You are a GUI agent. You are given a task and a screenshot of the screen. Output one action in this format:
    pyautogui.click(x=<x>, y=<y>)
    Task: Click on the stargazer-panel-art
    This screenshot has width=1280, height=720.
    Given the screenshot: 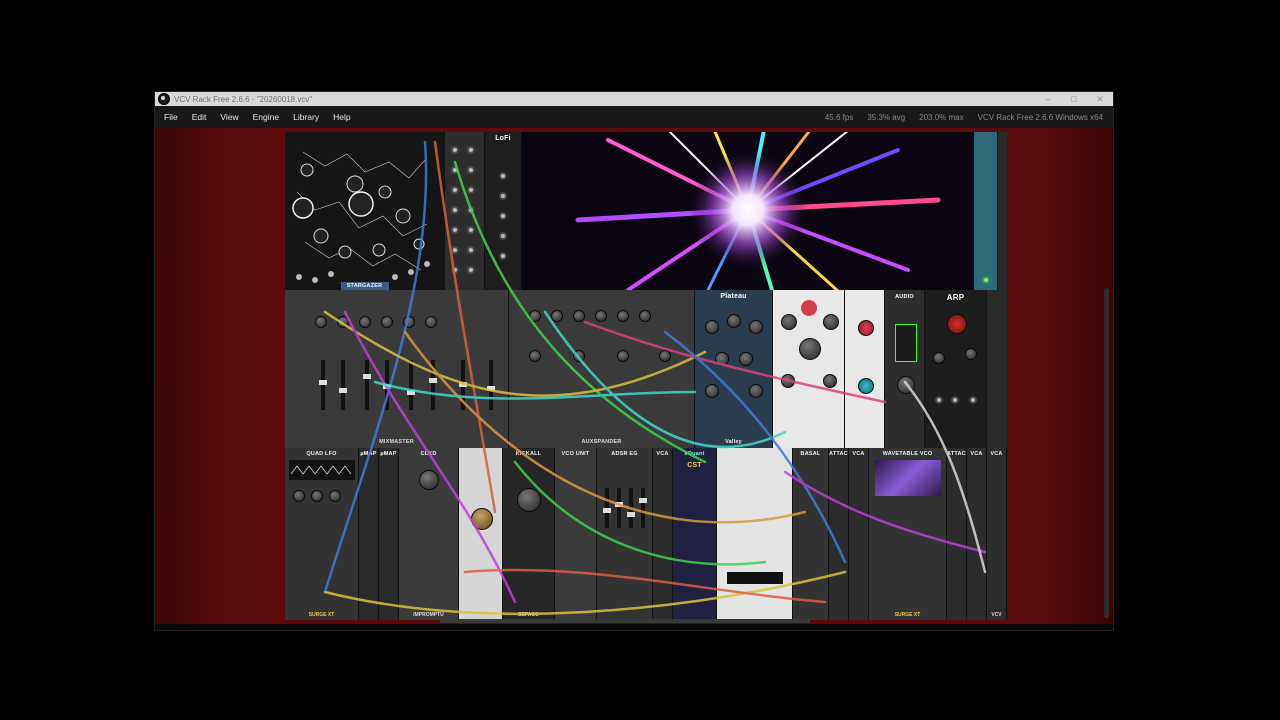 What is the action you would take?
    pyautogui.click(x=361, y=220)
    